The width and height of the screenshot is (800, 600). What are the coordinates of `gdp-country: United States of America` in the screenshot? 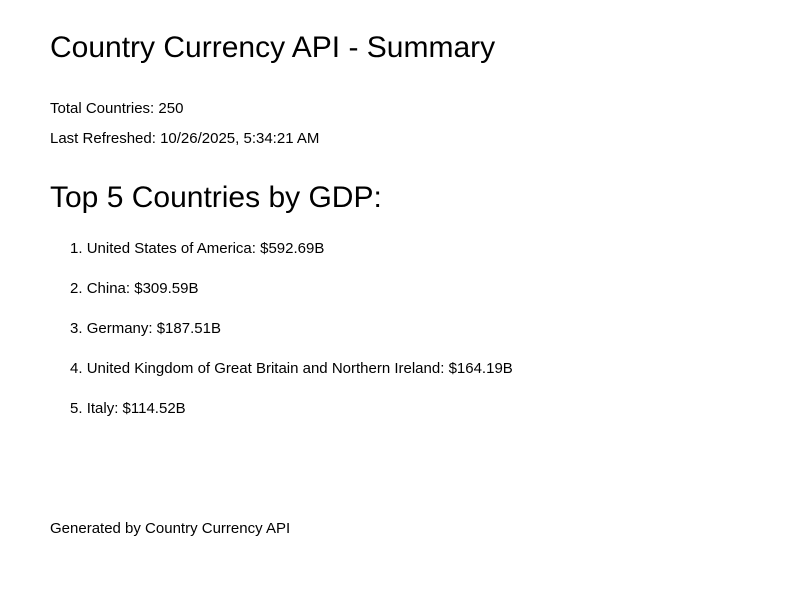 It's located at (169, 248).